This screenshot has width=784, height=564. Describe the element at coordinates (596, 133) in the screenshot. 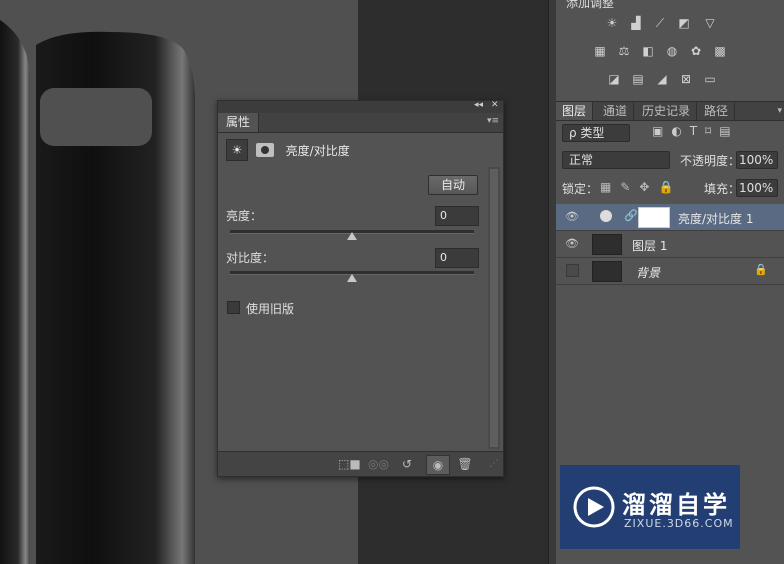

I see `layer-filter-select: ρ 类型` at that location.